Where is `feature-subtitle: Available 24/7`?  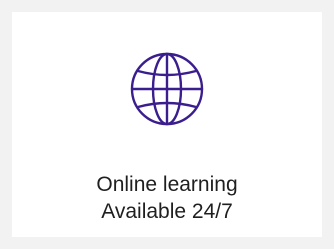 feature-subtitle: Available 24/7 is located at coordinates (167, 211).